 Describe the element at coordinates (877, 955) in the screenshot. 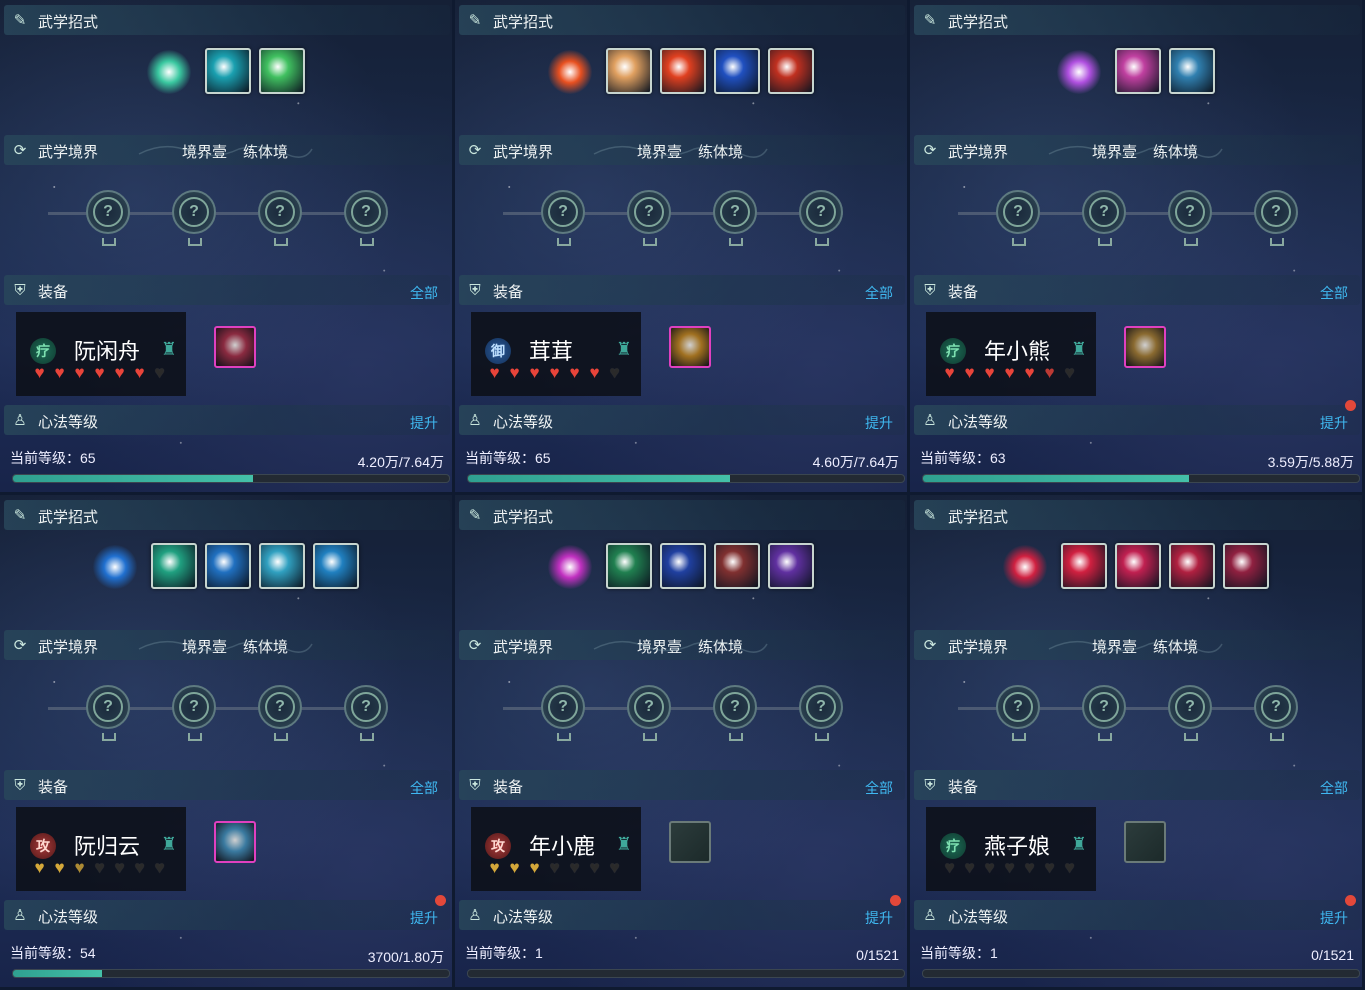

I see `experience-value: 0/1521` at that location.